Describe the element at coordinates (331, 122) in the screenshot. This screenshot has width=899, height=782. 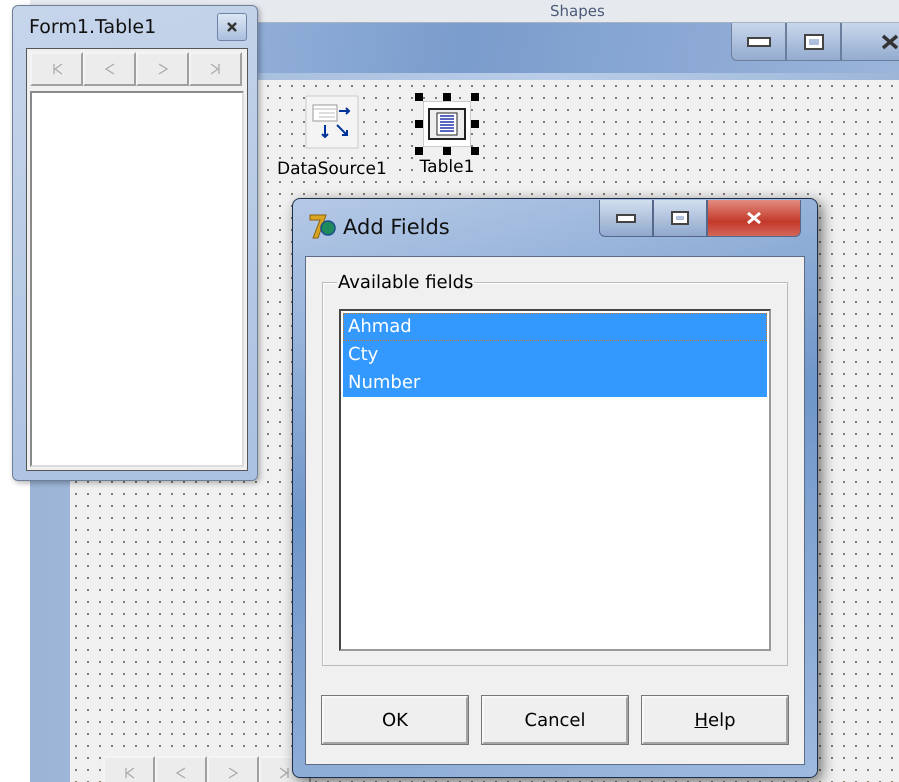
I see `datasource-component-icon` at that location.